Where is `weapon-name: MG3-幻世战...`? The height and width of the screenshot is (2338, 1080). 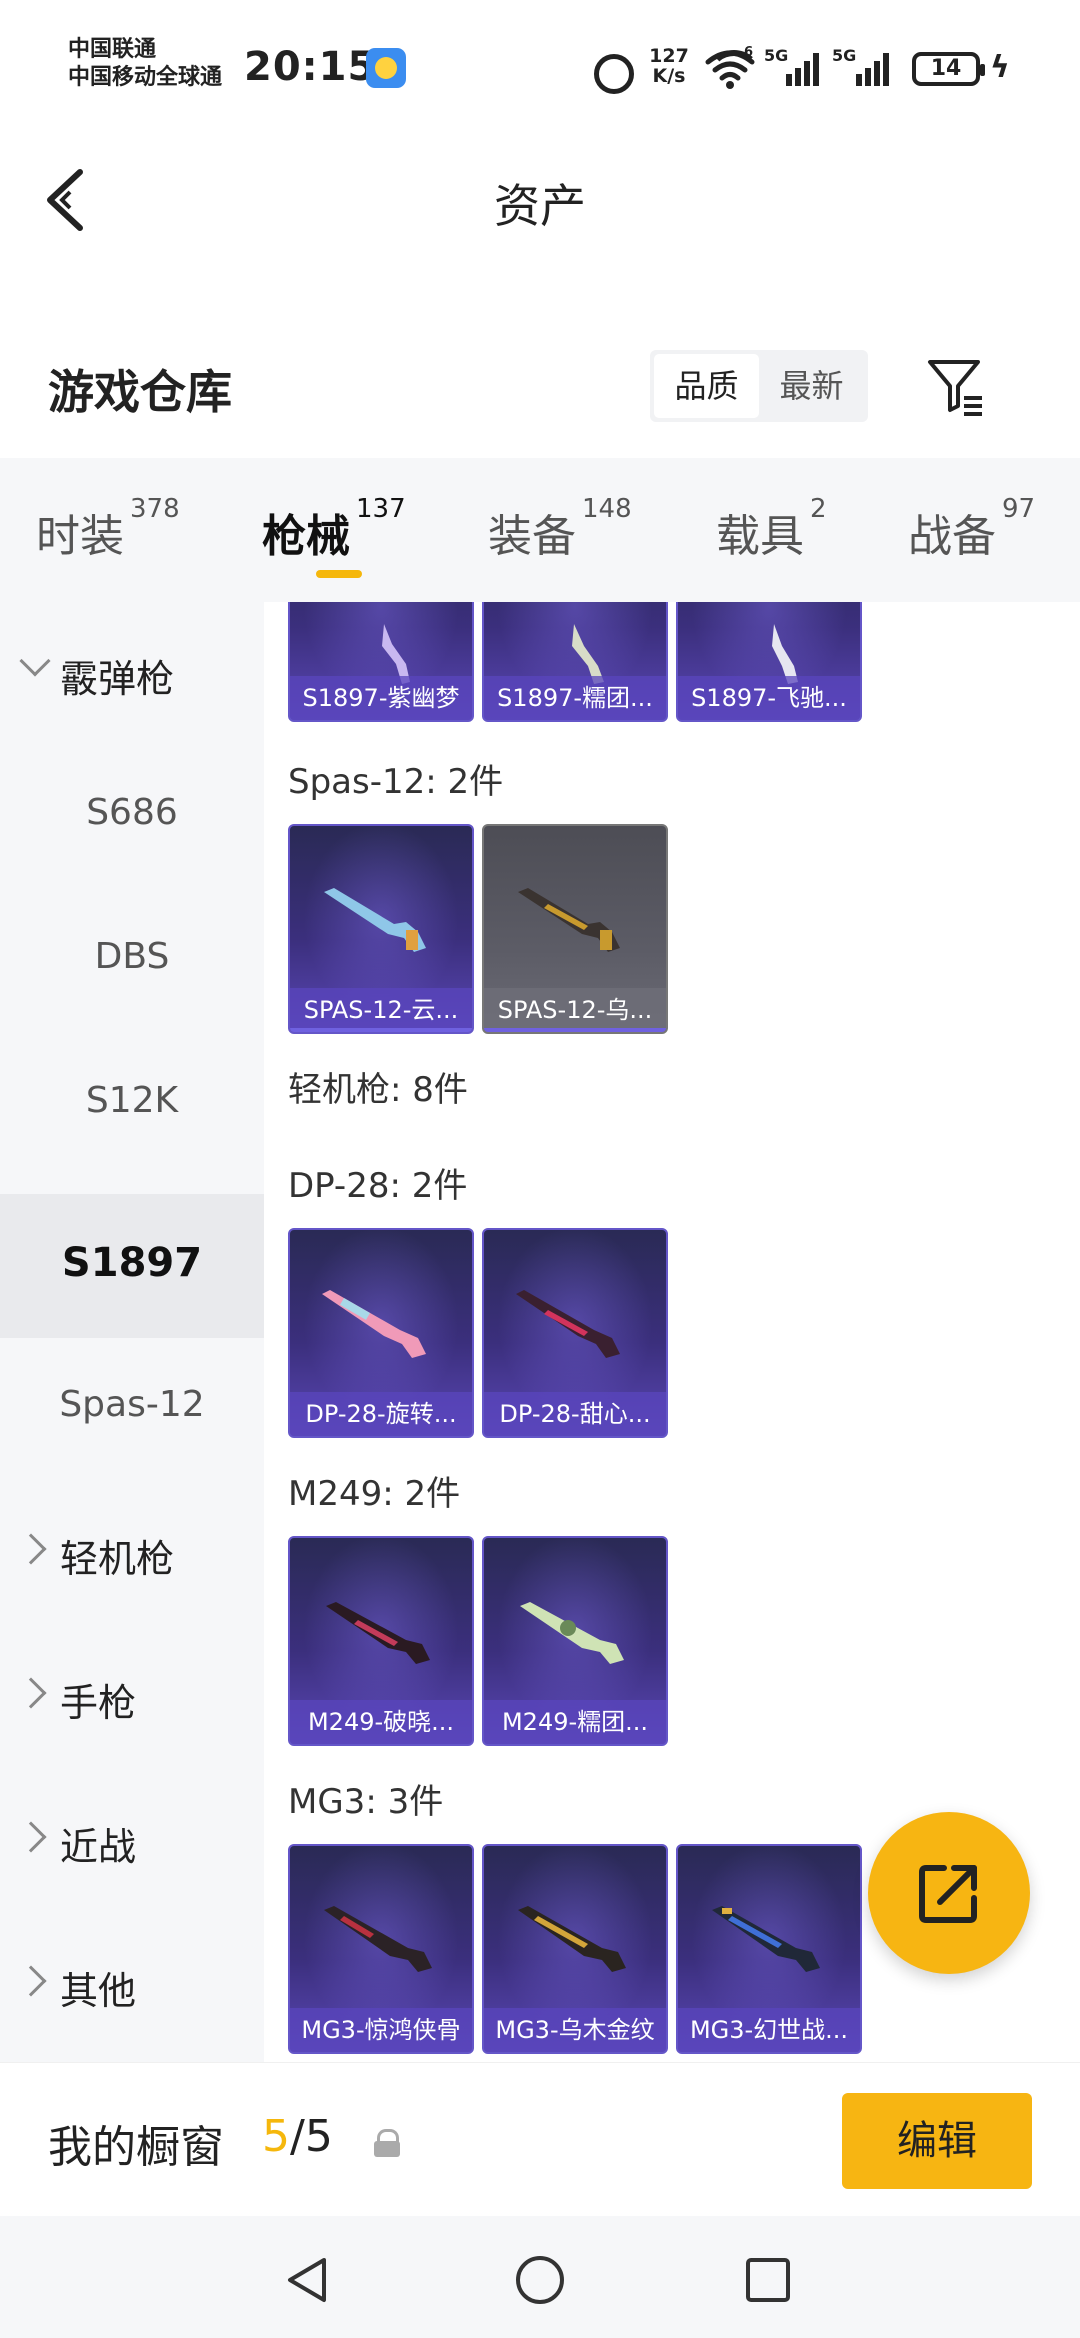
weapon-name: MG3-幻世战... is located at coordinates (769, 2030).